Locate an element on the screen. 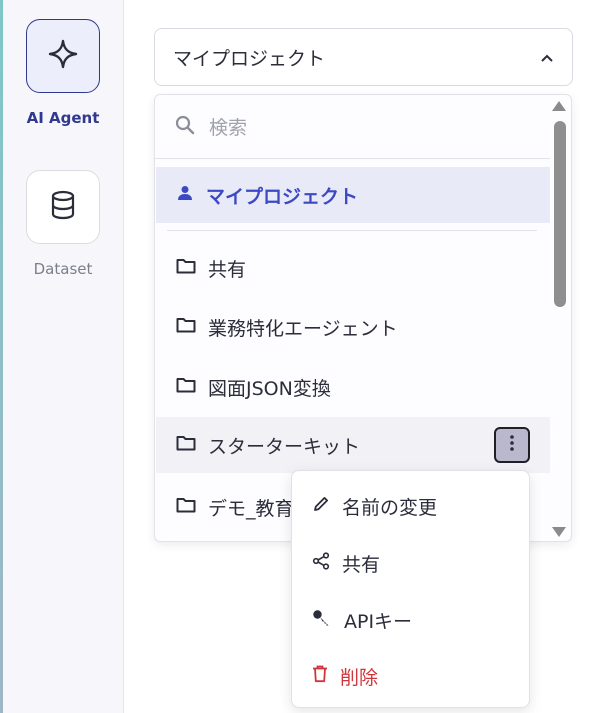 This screenshot has height=713, width=604. chevron-up-icon is located at coordinates (547, 57).